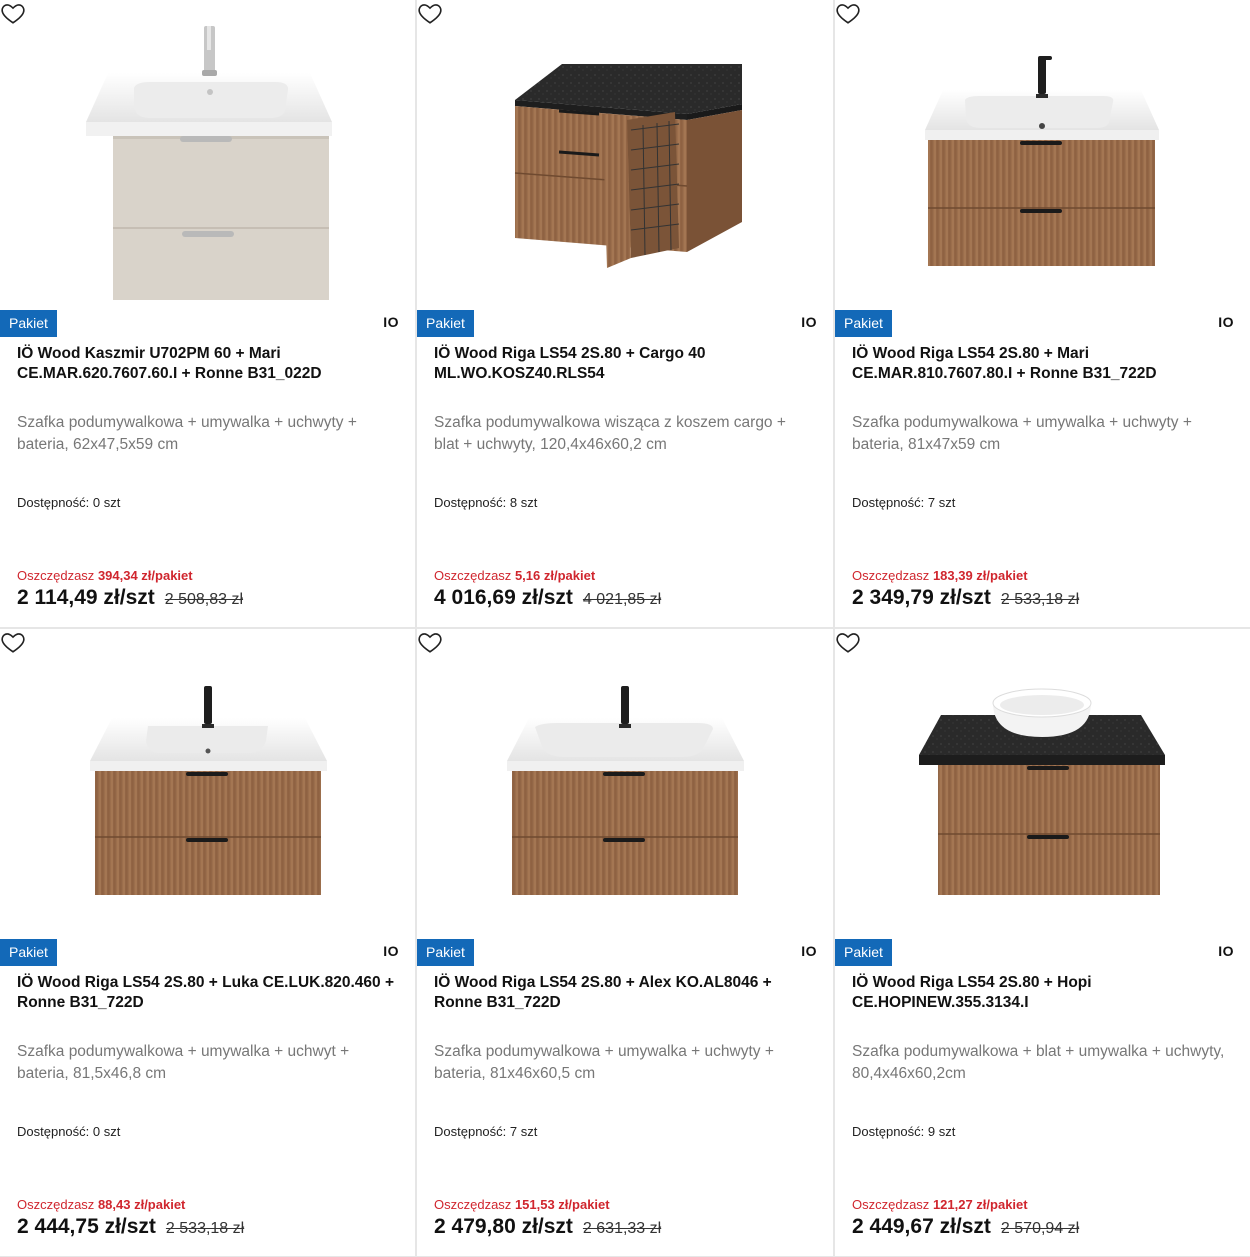  I want to click on availability: Dostępność: 9 szt, so click(903, 1131).